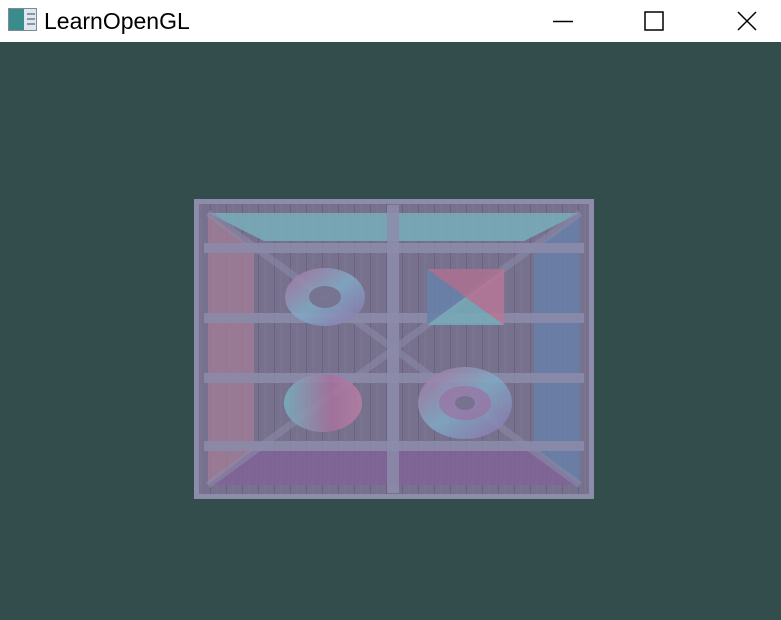 Image resolution: width=781 pixels, height=620 pixels. Describe the element at coordinates (22, 19) in the screenshot. I see `opengl-app-icon` at that location.